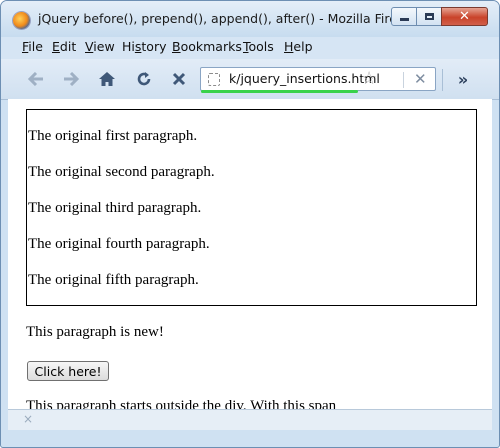 Image resolution: width=500 pixels, height=448 pixels. Describe the element at coordinates (404, 19) in the screenshot. I see `minimize-icon` at that location.